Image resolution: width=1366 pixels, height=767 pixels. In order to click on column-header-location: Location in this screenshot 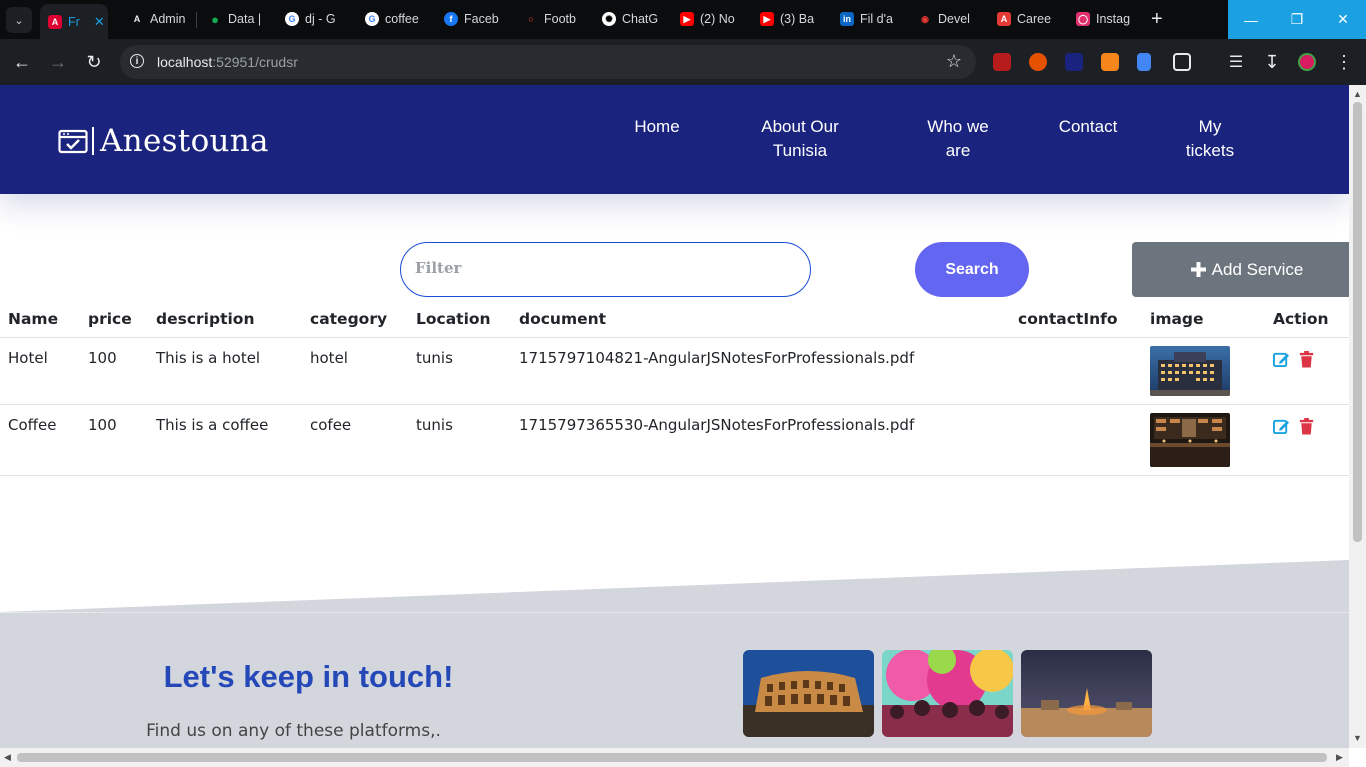, I will do `click(459, 319)`.